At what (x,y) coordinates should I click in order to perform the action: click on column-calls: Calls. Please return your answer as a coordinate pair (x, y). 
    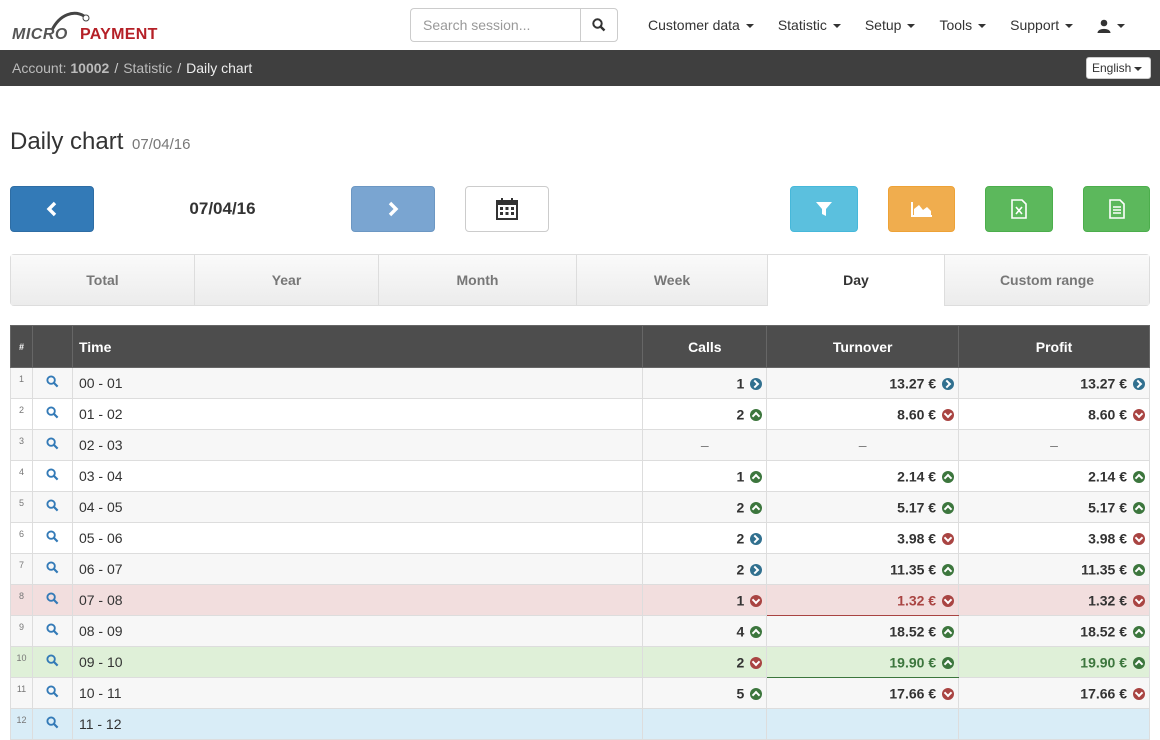
    Looking at the image, I should click on (705, 346).